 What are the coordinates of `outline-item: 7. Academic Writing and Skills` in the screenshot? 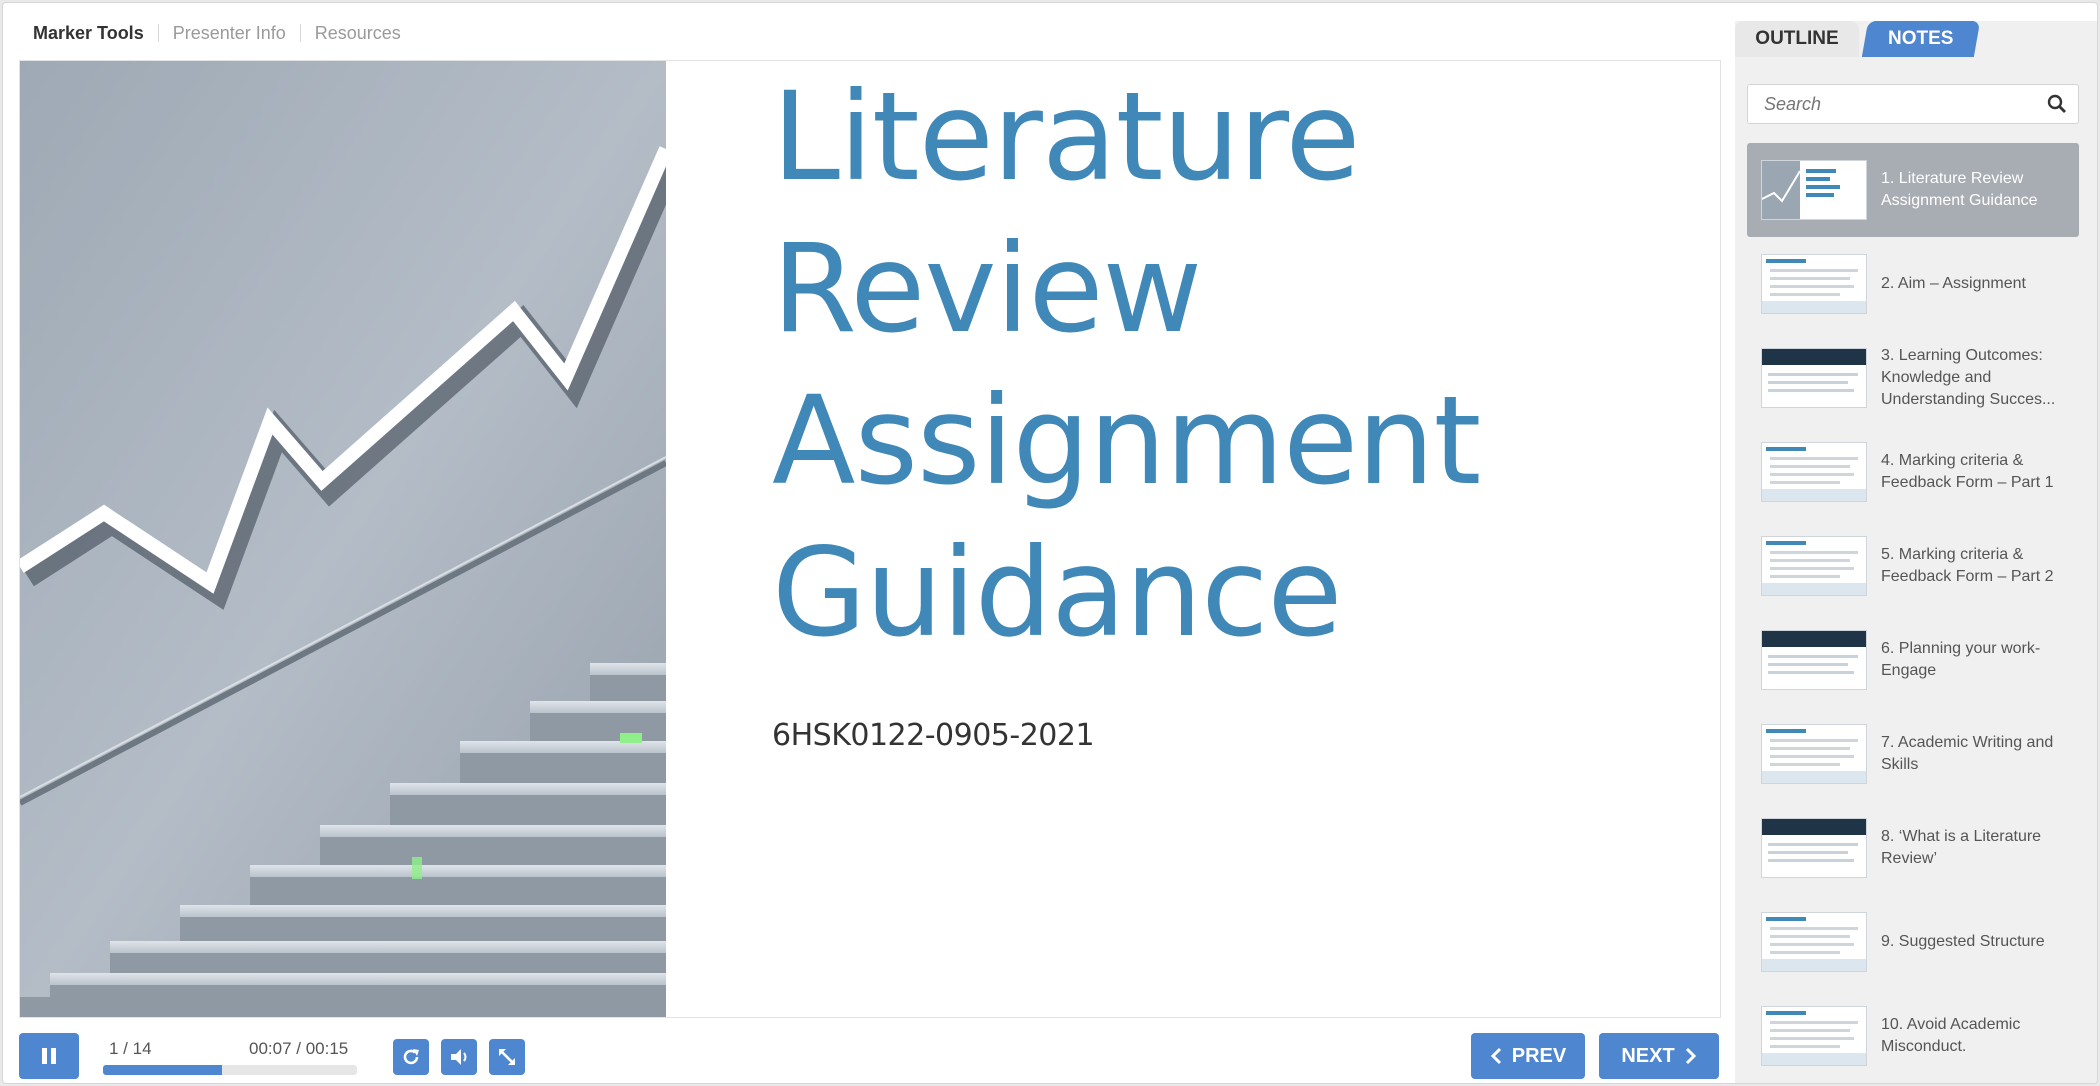 It's located at (1913, 754).